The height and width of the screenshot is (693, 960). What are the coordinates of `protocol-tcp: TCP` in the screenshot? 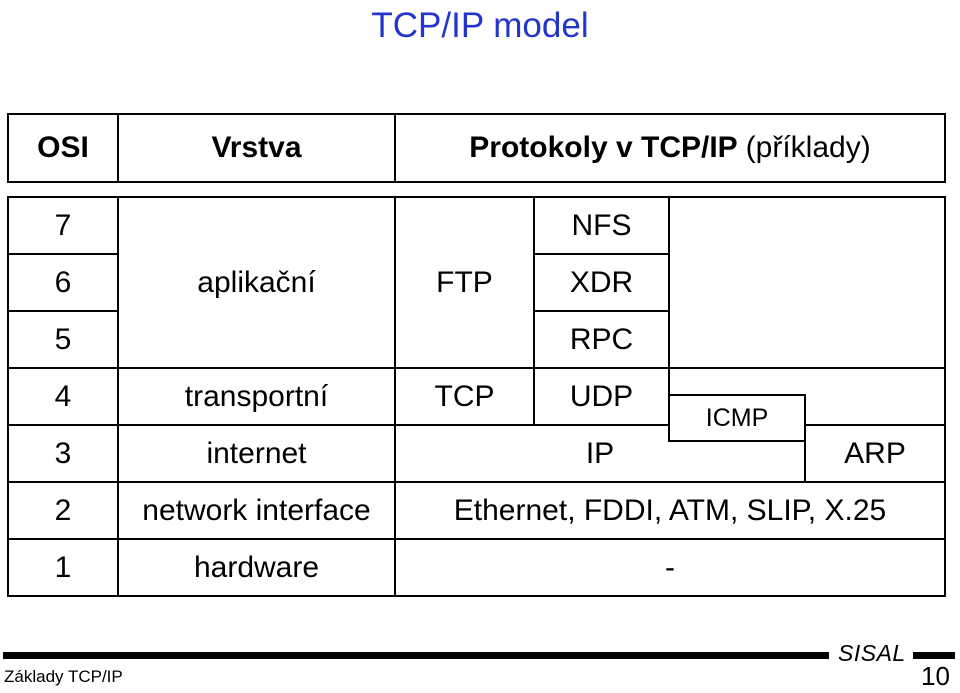 It's located at (464, 396).